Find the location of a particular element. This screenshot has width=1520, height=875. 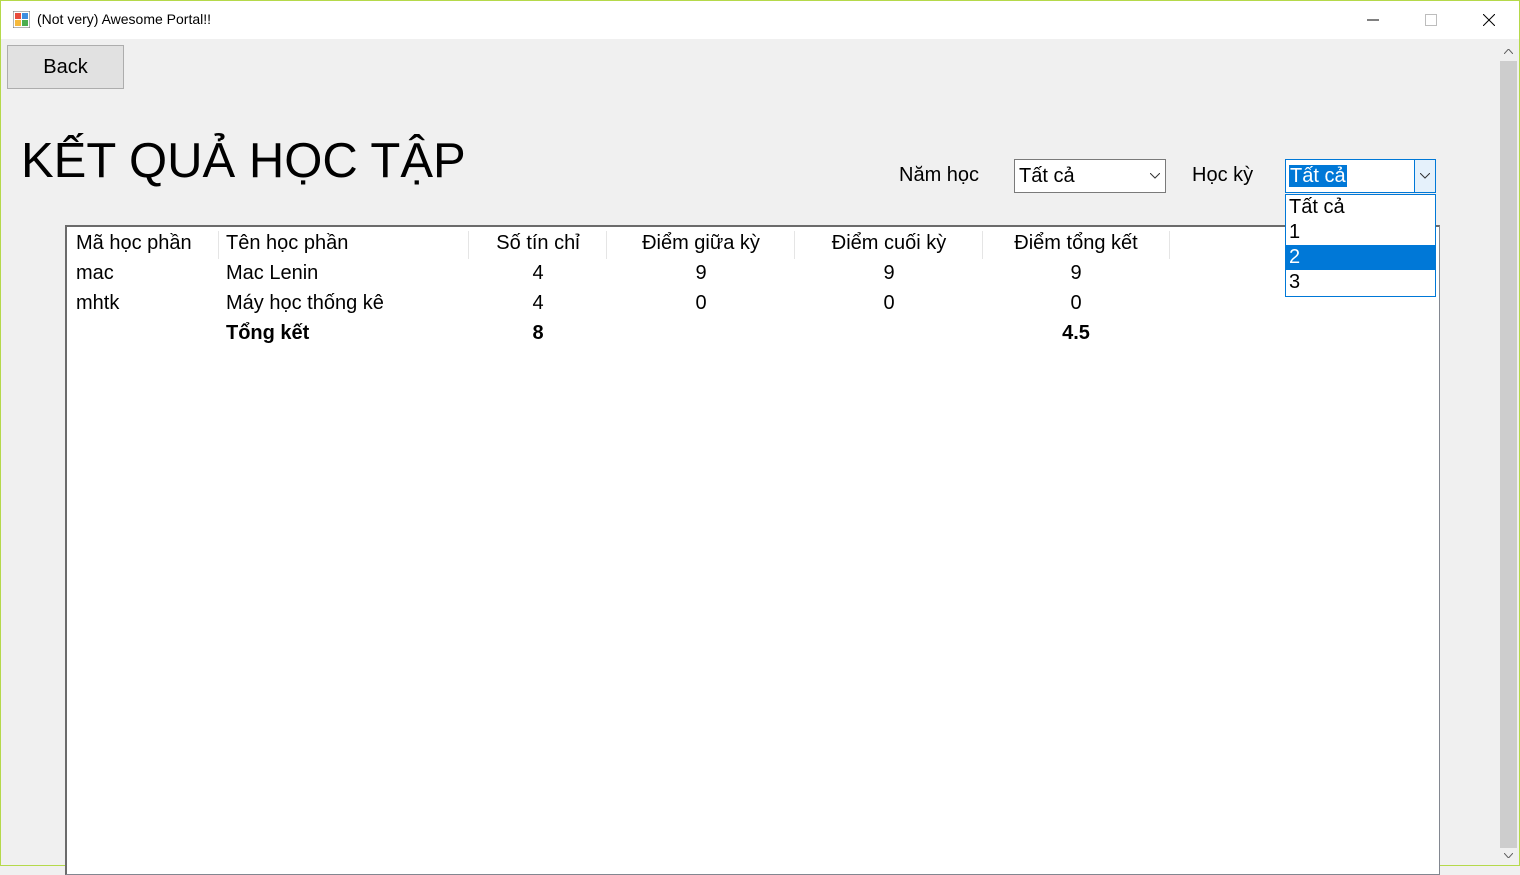

year-combobox: Tất cả is located at coordinates (1090, 176).